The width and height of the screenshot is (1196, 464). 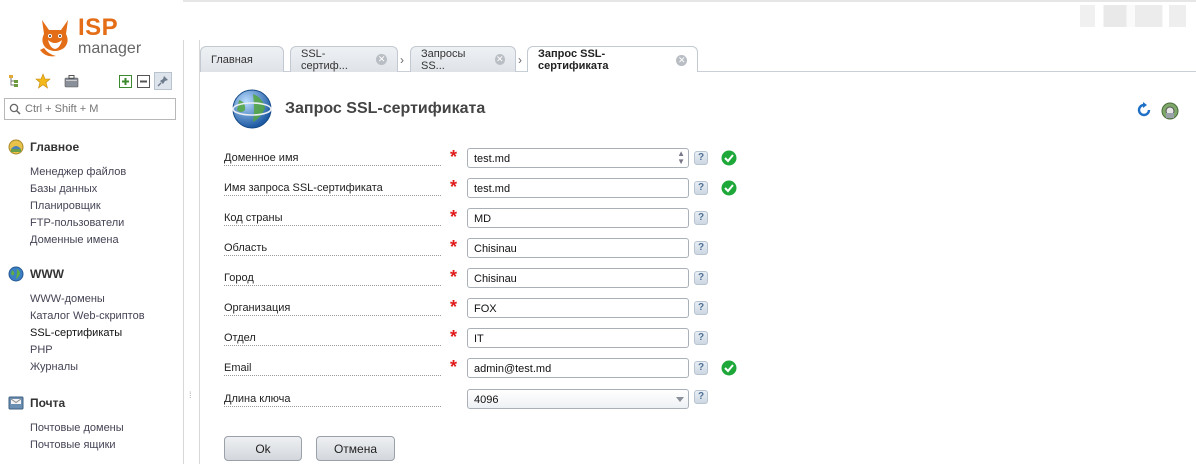 I want to click on tab-home: Главная, so click(x=242, y=59).